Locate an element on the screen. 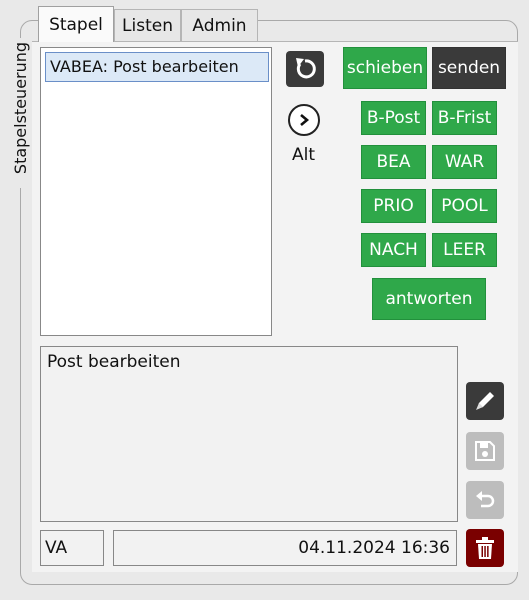 This screenshot has width=529, height=600. save-icon is located at coordinates (485, 451).